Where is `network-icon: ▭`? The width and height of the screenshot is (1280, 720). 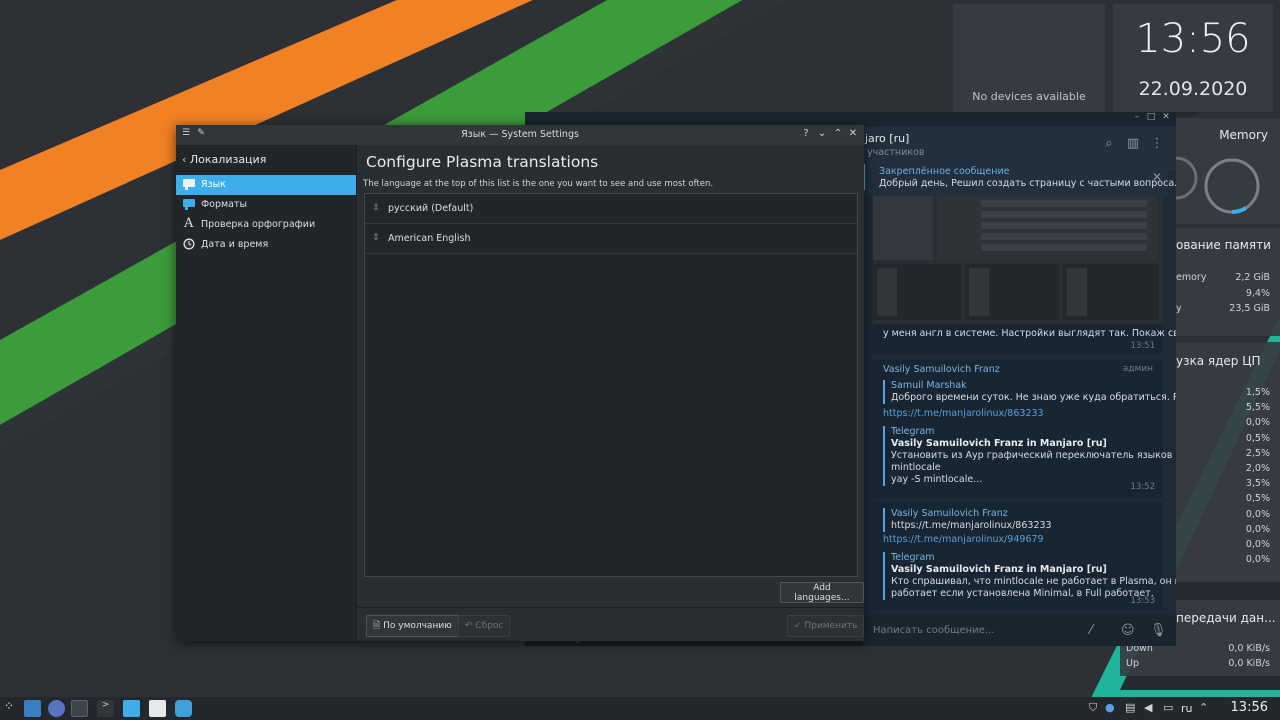
network-icon: ▭ is located at coordinates (1168, 707).